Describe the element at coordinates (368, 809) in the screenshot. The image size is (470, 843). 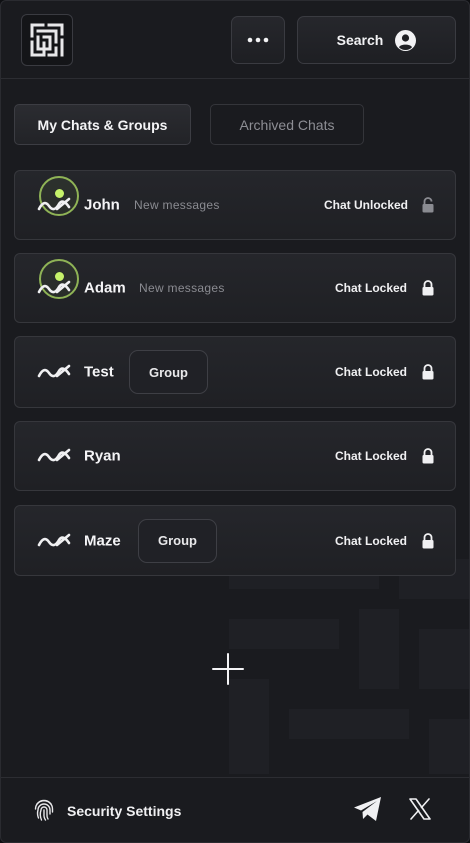
I see `telegram-icon` at that location.